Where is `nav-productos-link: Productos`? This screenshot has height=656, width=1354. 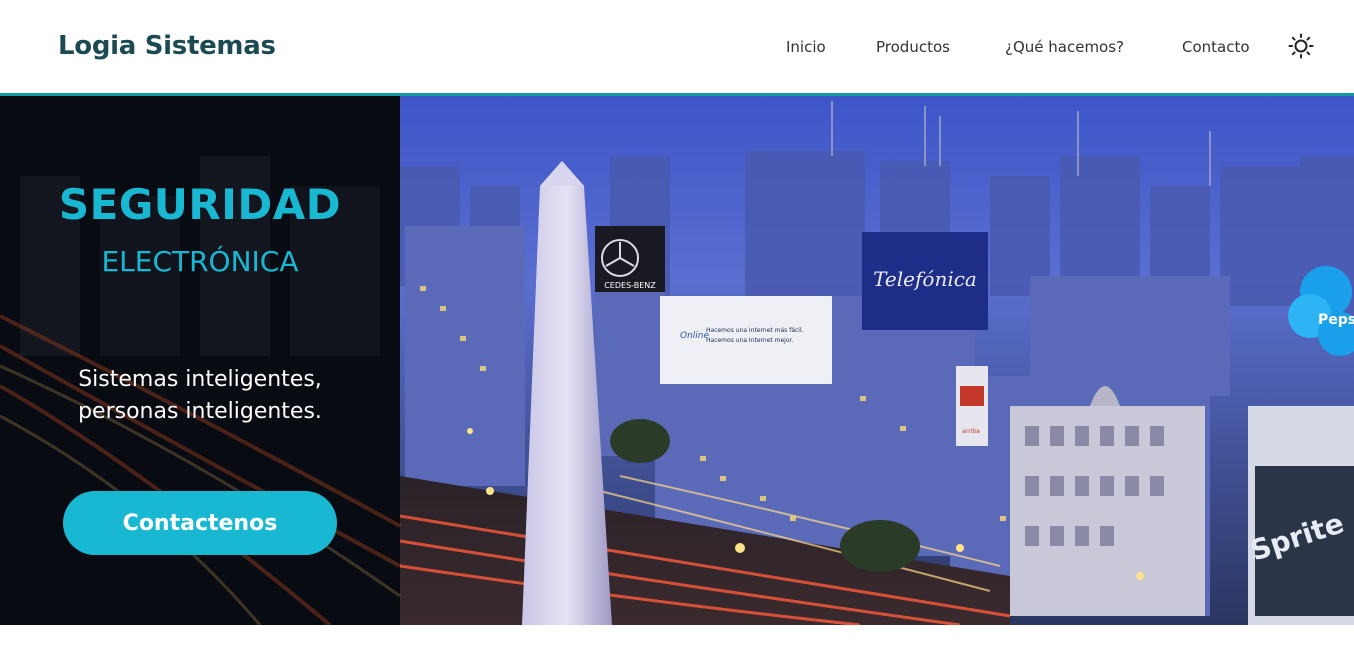
nav-productos-link: Productos is located at coordinates (913, 47).